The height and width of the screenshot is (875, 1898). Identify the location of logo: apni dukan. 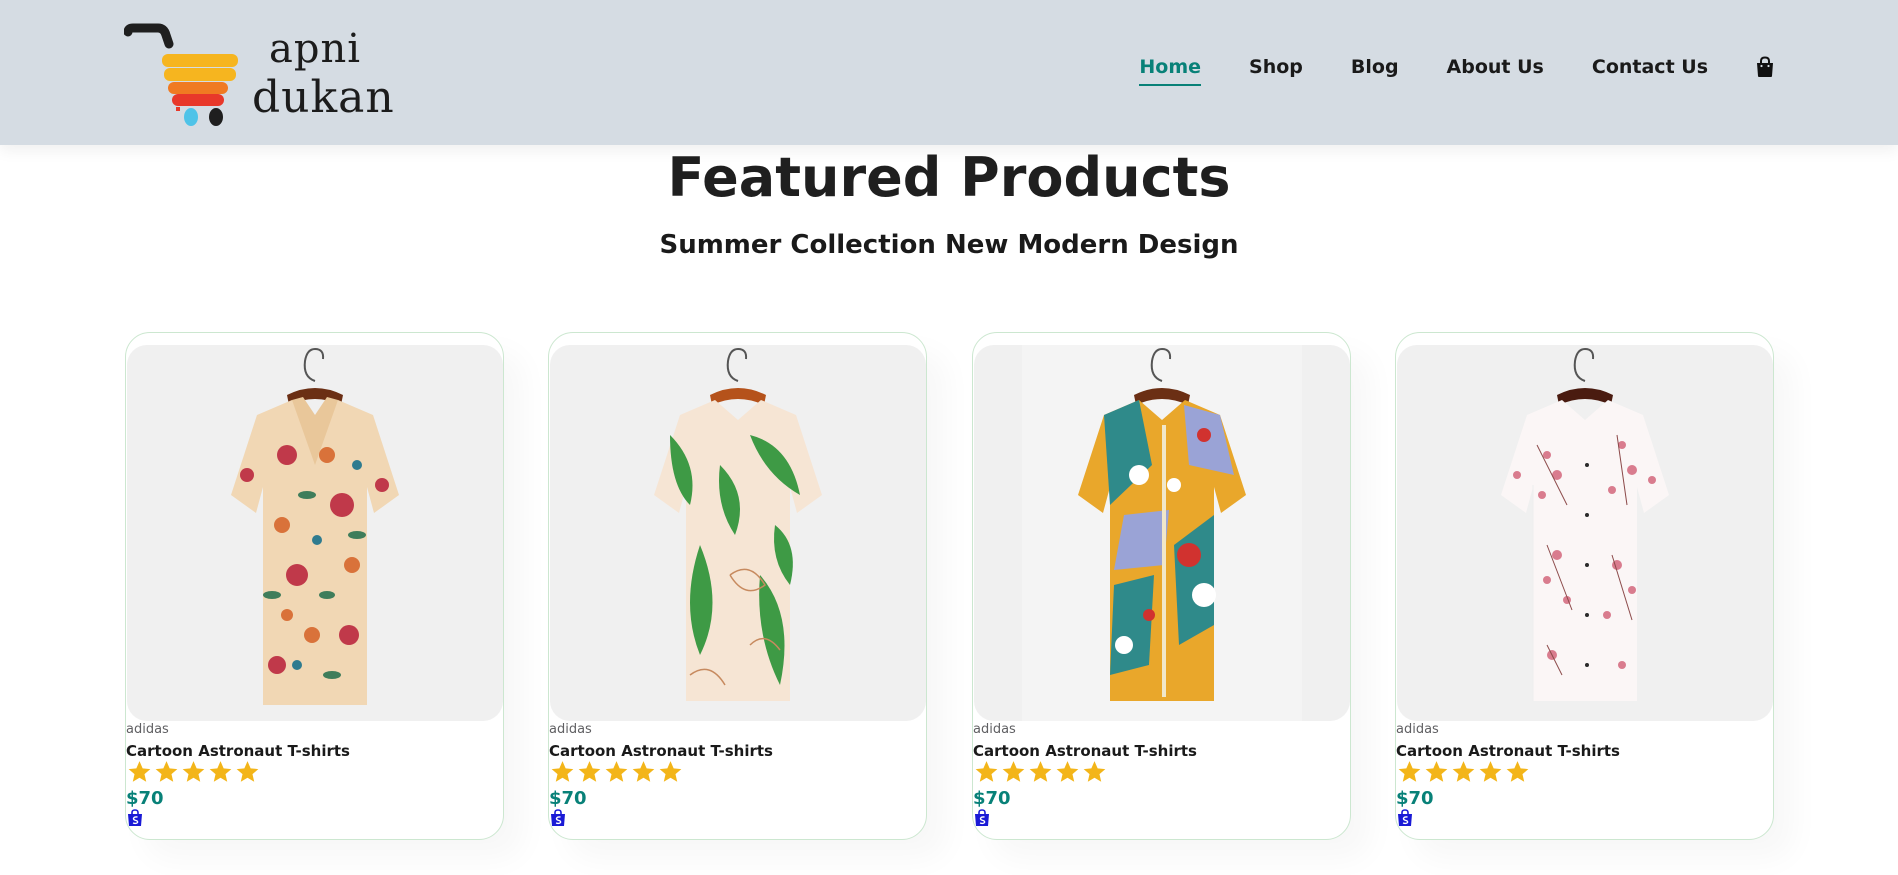
(259, 77).